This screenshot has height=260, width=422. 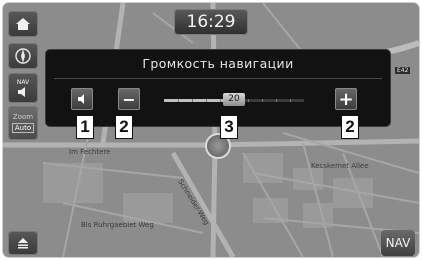 I want to click on home-button, so click(x=23, y=24).